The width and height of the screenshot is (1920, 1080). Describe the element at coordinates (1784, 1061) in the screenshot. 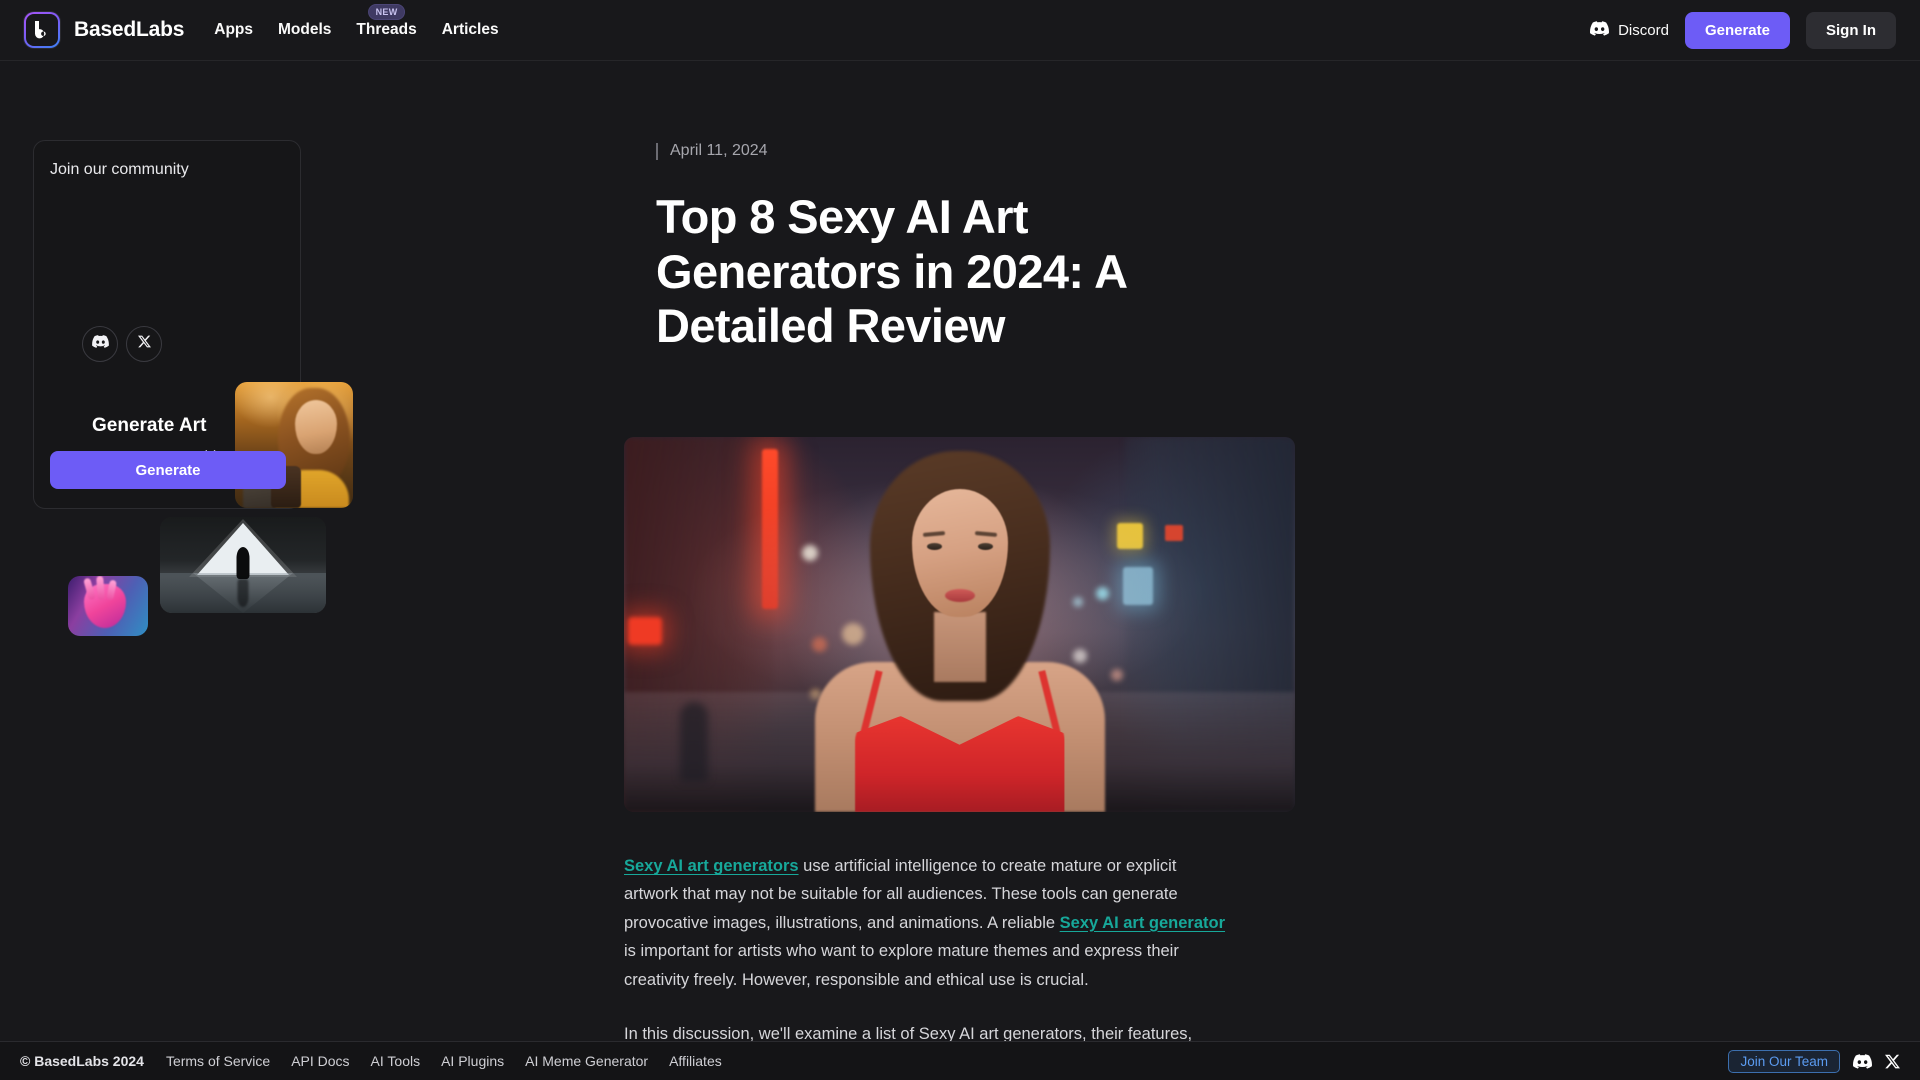

I see `join-our-team-link: Join Our Team` at that location.